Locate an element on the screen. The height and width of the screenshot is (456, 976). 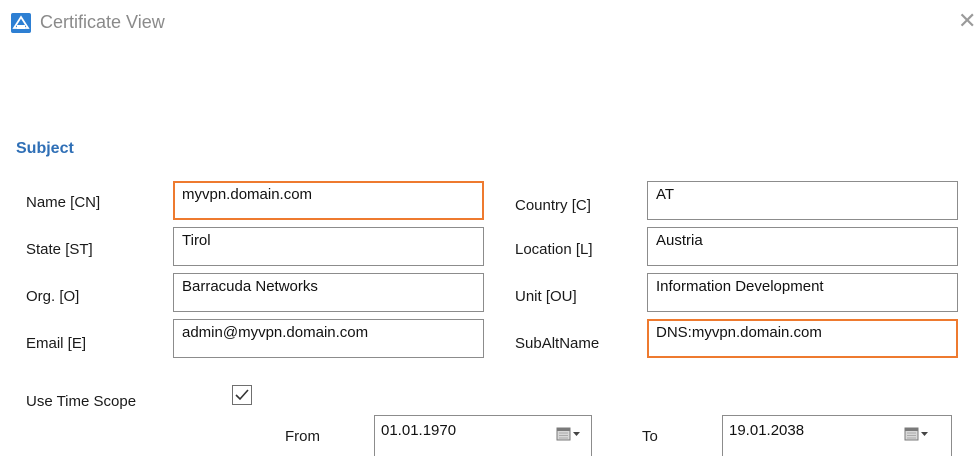
country-field: AT is located at coordinates (802, 200).